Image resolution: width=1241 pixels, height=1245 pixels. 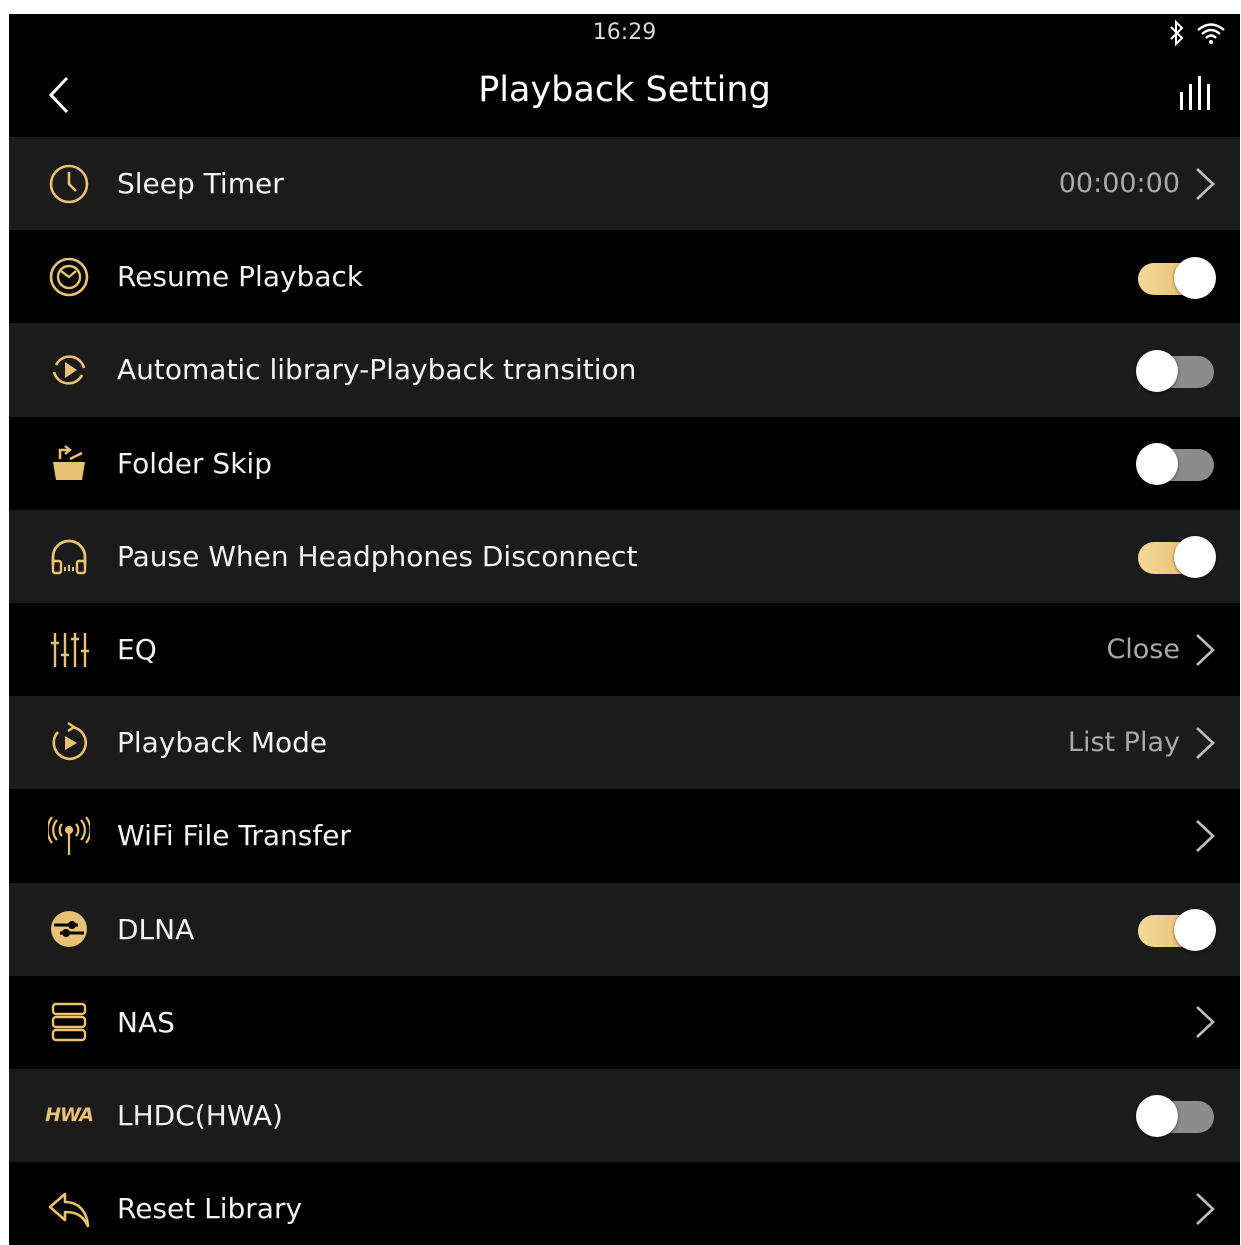 I want to click on setting-value: 00:00:00, so click(x=1119, y=184).